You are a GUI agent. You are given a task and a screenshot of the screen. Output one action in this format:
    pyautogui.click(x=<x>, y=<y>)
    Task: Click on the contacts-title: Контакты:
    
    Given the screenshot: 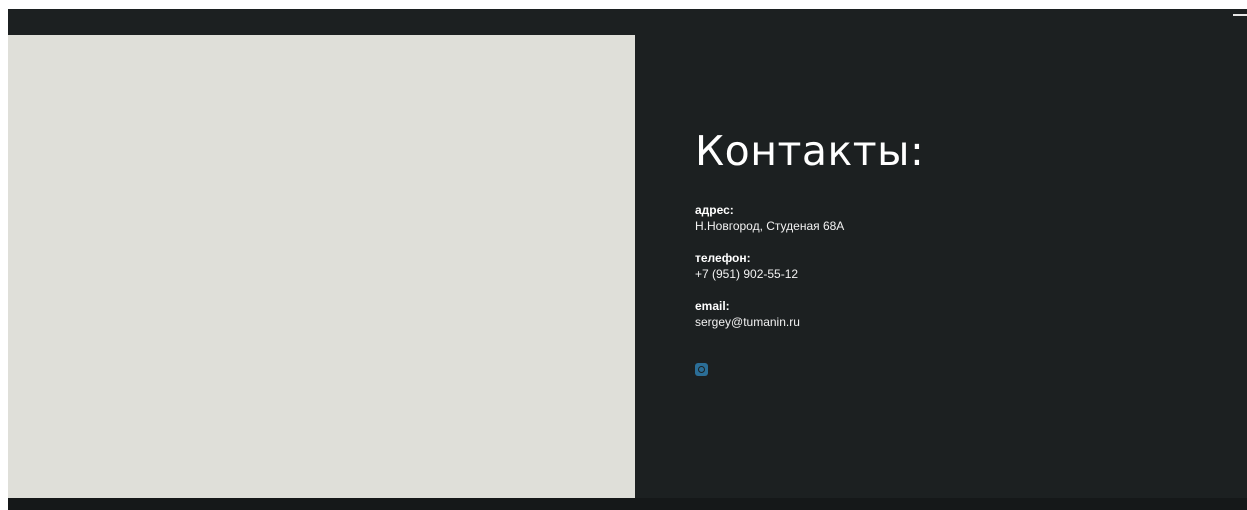 What is the action you would take?
    pyautogui.click(x=810, y=151)
    